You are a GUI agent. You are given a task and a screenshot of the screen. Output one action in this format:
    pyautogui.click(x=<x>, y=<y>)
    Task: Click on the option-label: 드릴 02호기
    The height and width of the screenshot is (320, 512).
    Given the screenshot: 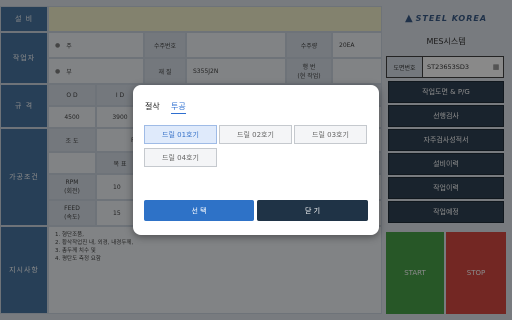 What is the action you would take?
    pyautogui.click(x=255, y=134)
    